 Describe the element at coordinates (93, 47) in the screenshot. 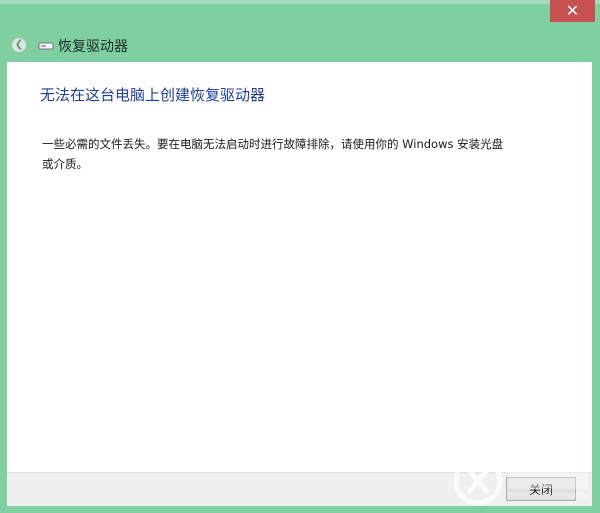

I see `window-title: 恢复驱动器` at that location.